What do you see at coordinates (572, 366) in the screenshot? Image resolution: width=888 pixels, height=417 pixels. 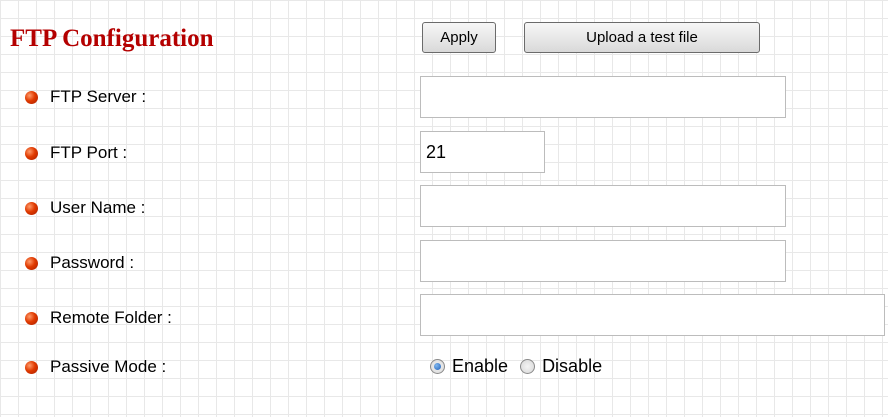 I see `passive-disable-label: Disable` at bounding box center [572, 366].